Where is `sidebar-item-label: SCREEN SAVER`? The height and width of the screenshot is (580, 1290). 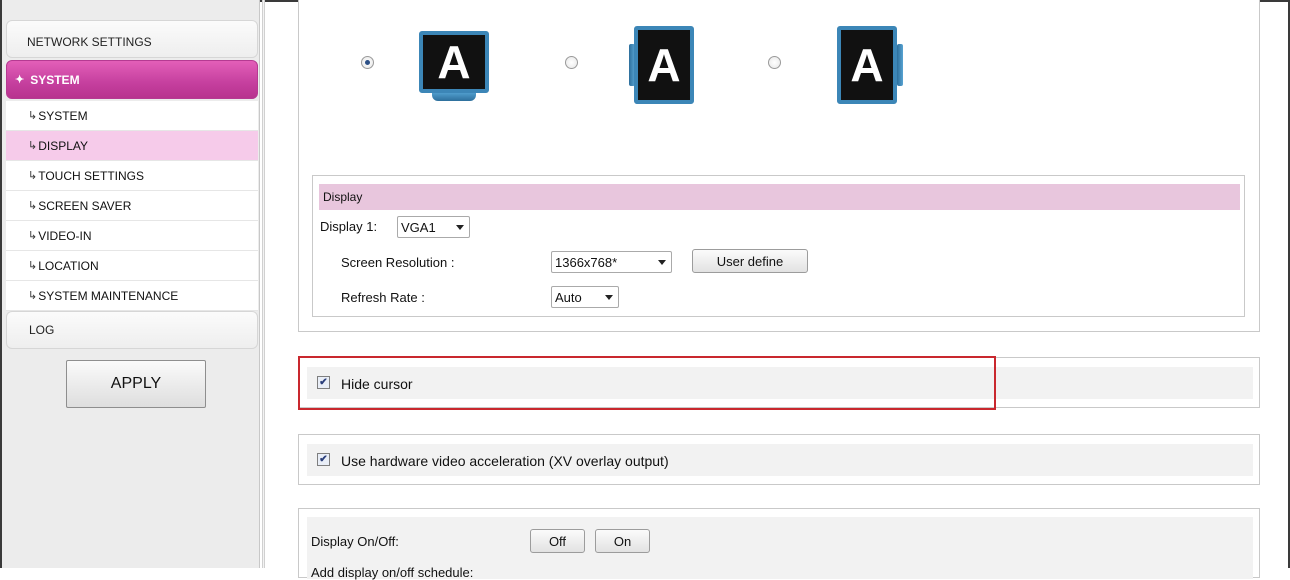
sidebar-item-label: SCREEN SAVER is located at coordinates (85, 205).